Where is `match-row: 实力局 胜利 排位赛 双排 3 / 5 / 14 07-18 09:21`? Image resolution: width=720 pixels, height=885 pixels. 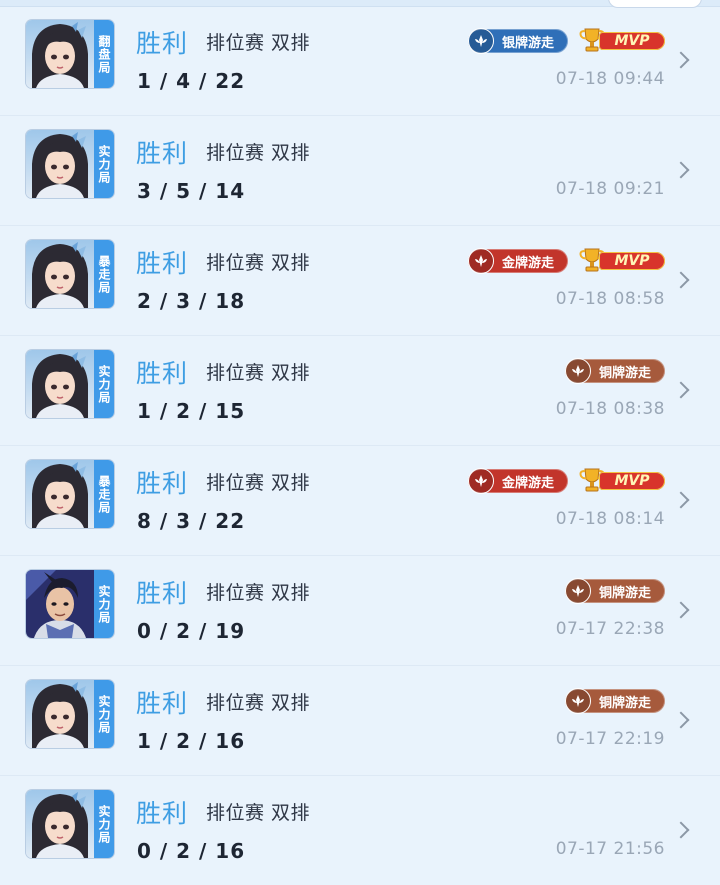
match-row: 实力局 胜利 排位赛 双排 3 / 5 / 14 07-18 09:21 is located at coordinates (360, 171).